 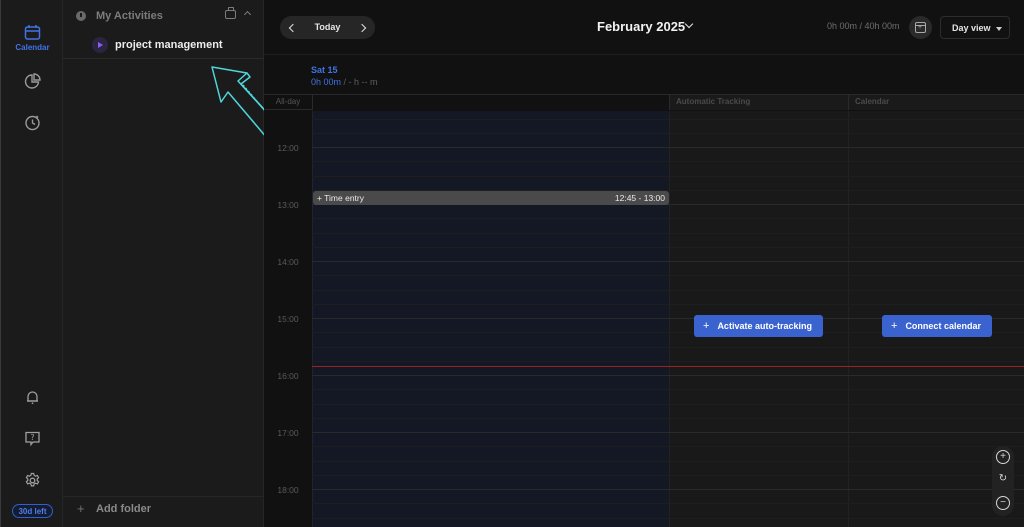 What do you see at coordinates (490, 102) in the screenshot?
I see `all-day-cell` at bounding box center [490, 102].